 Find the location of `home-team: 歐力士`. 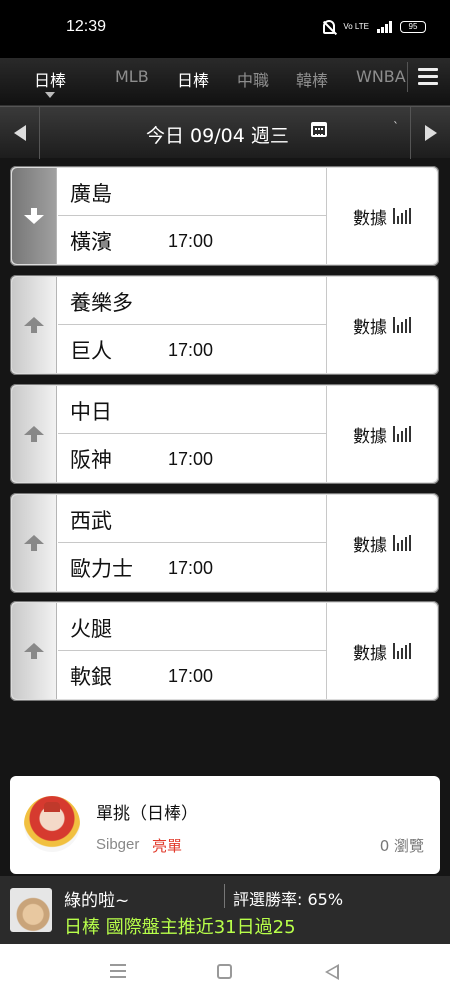

home-team: 歐力士 is located at coordinates (101, 569).